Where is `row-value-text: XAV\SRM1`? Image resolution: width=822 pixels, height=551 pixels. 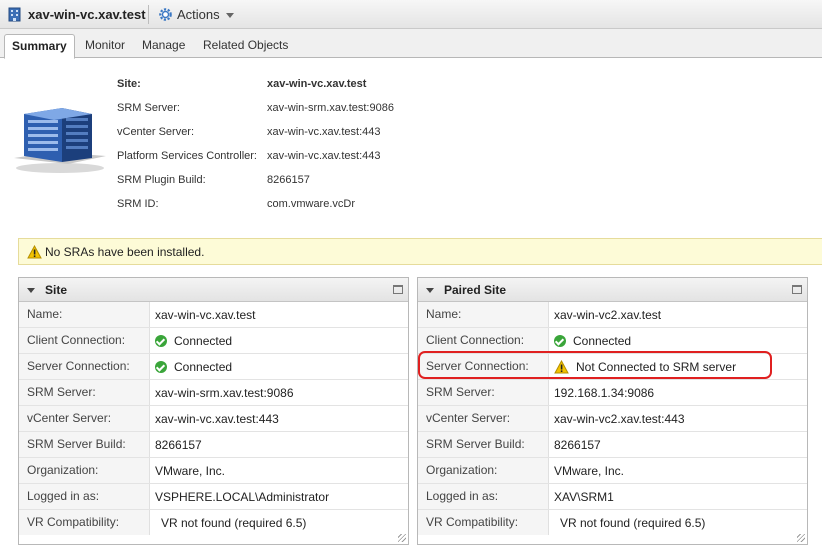
row-value-text: XAV\SRM1 is located at coordinates (584, 496).